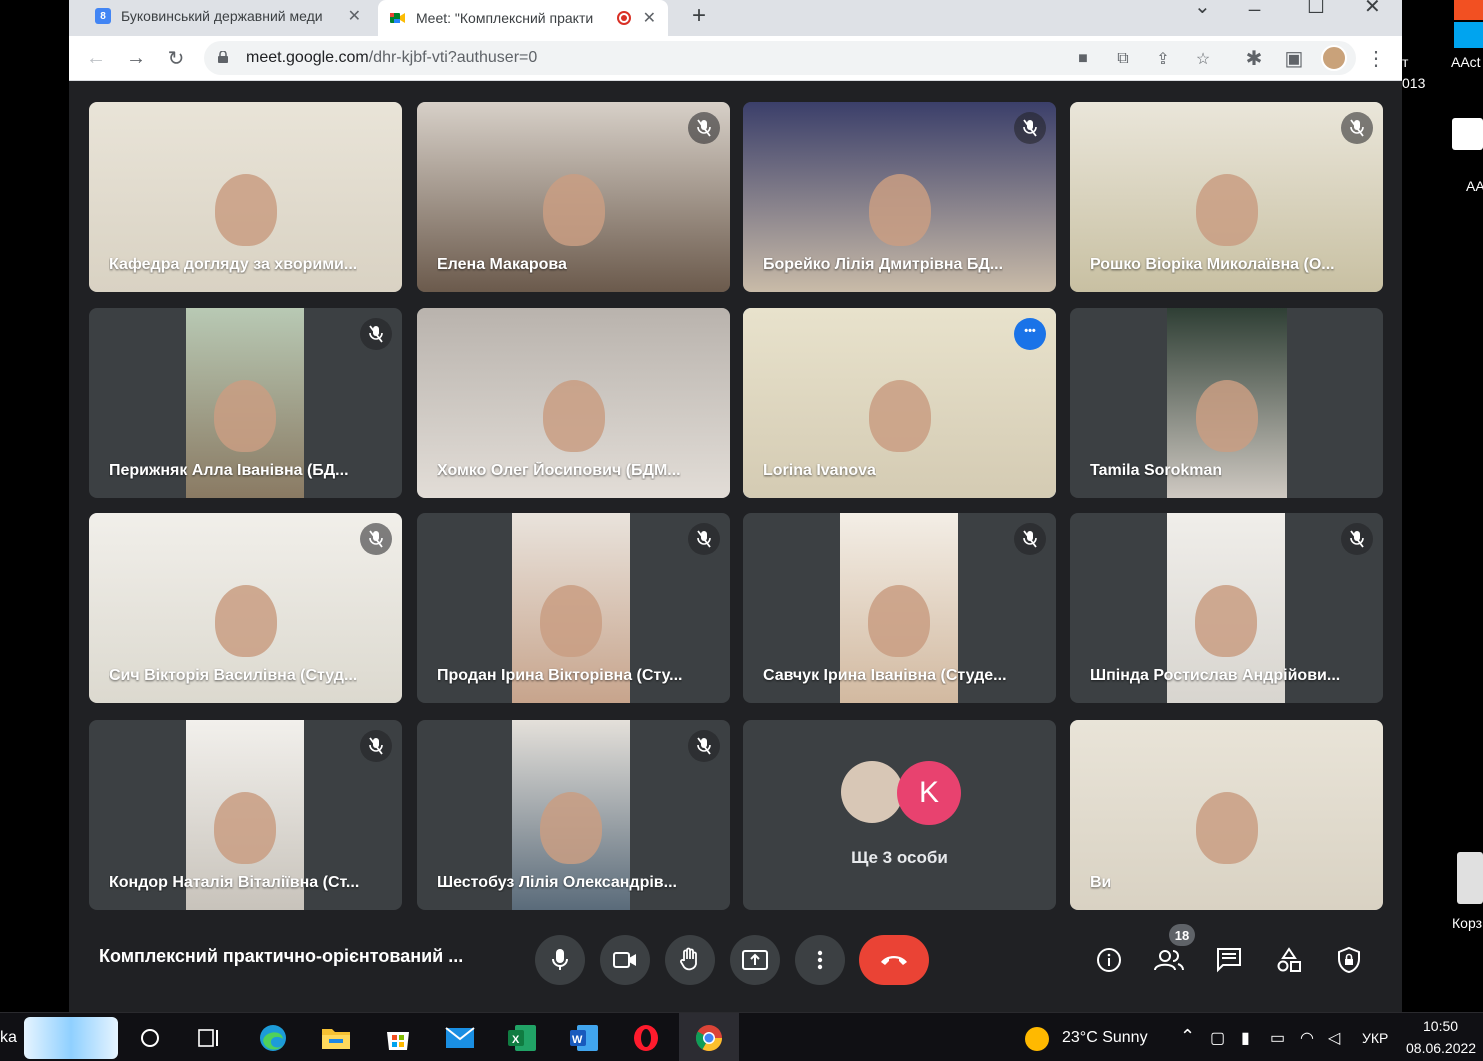  I want to click on meeting-details-button, so click(1109, 960).